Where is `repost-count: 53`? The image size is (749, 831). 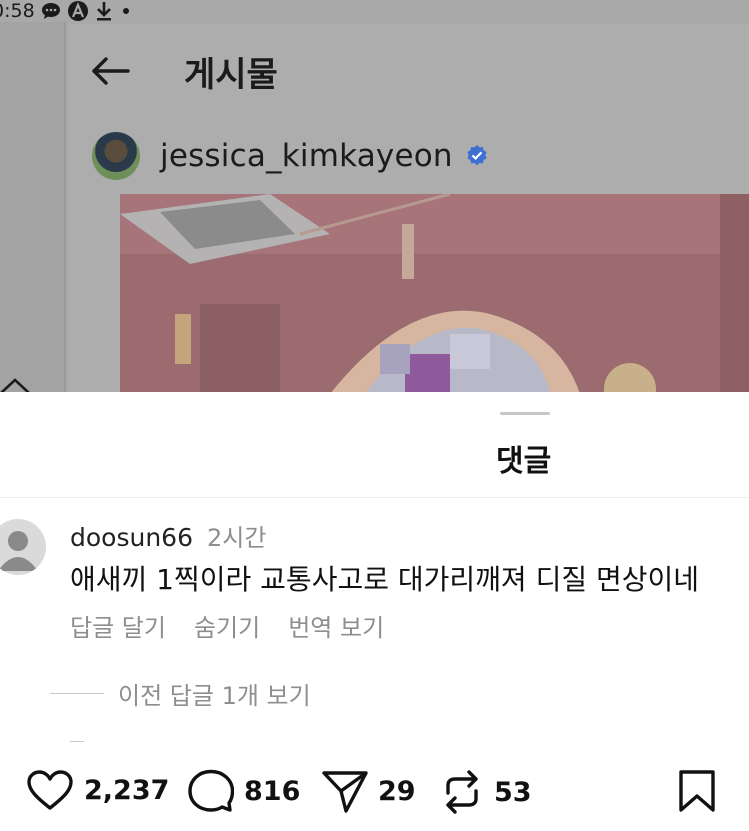 repost-count: 53 is located at coordinates (513, 792).